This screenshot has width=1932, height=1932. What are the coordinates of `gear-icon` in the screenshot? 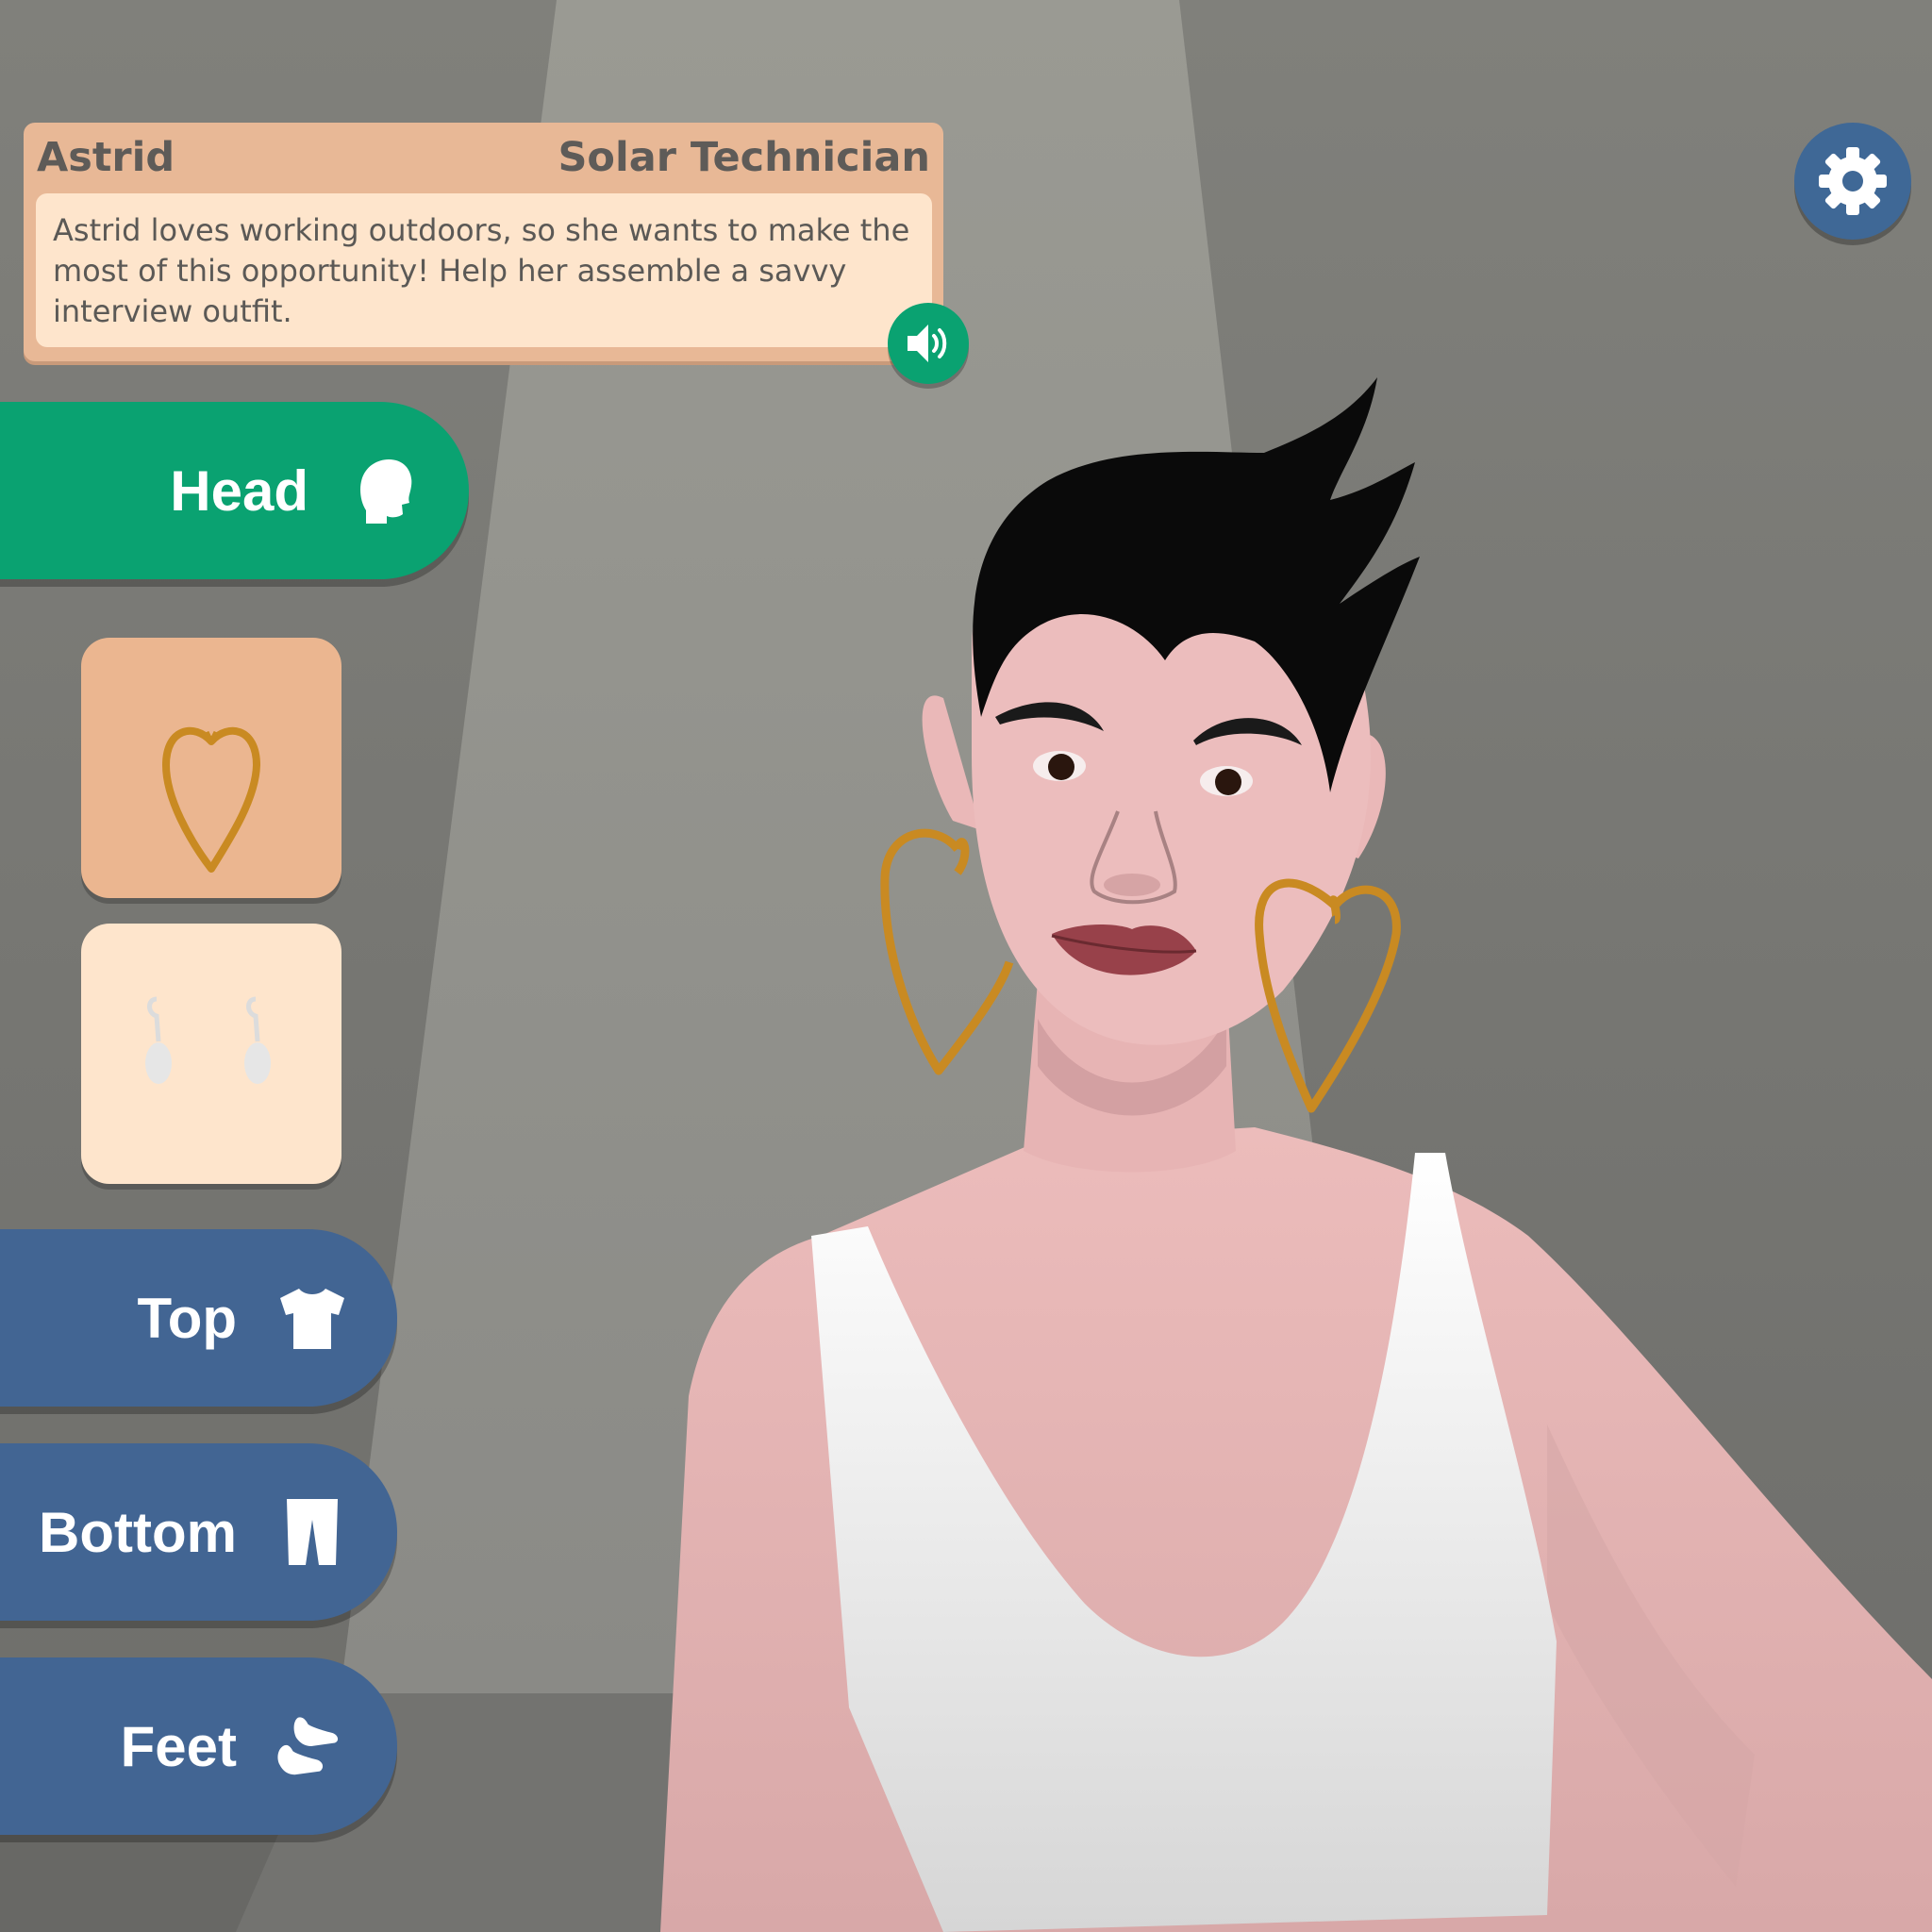 It's located at (1853, 181).